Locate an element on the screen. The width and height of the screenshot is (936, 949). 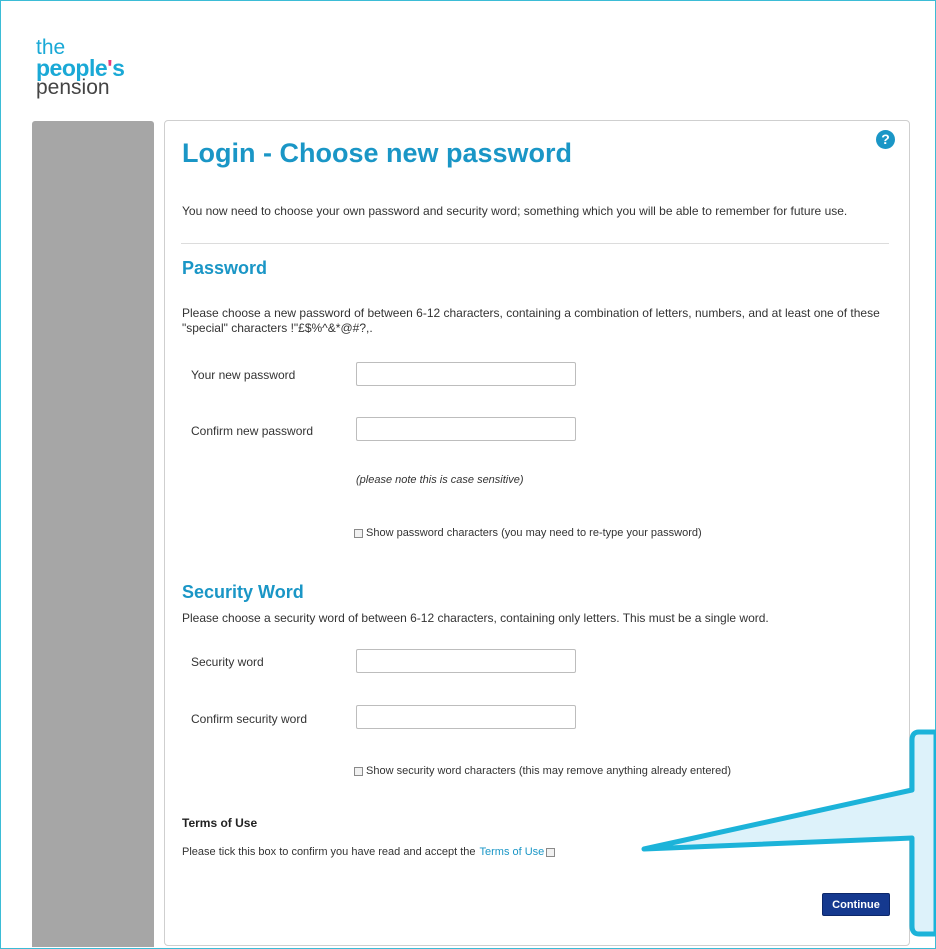
terms-heading: Terms of Use is located at coordinates (220, 823).